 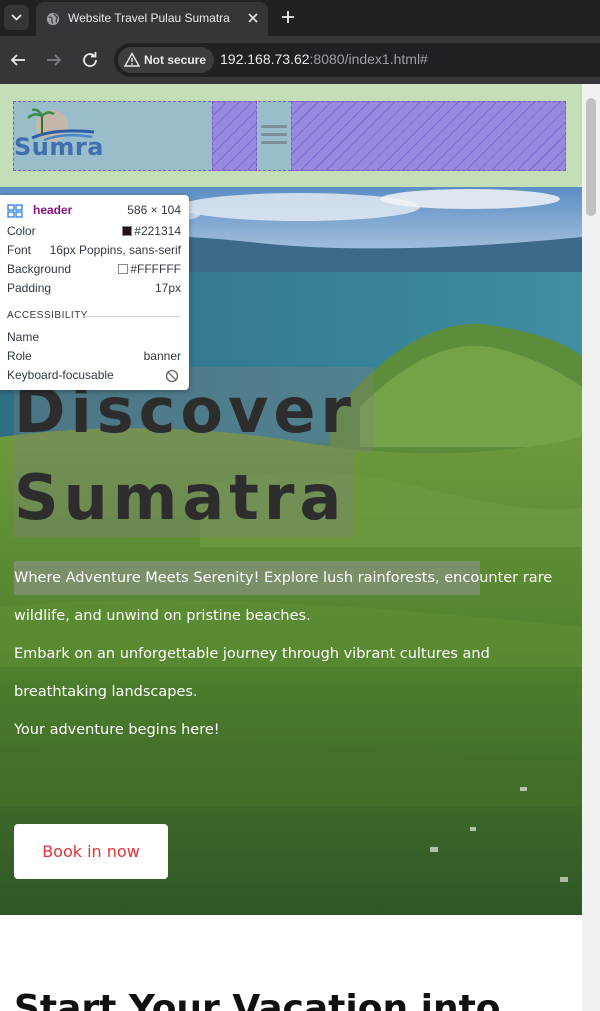 What do you see at coordinates (117, 730) in the screenshot?
I see `hero-description: Your adventure begins here!` at bounding box center [117, 730].